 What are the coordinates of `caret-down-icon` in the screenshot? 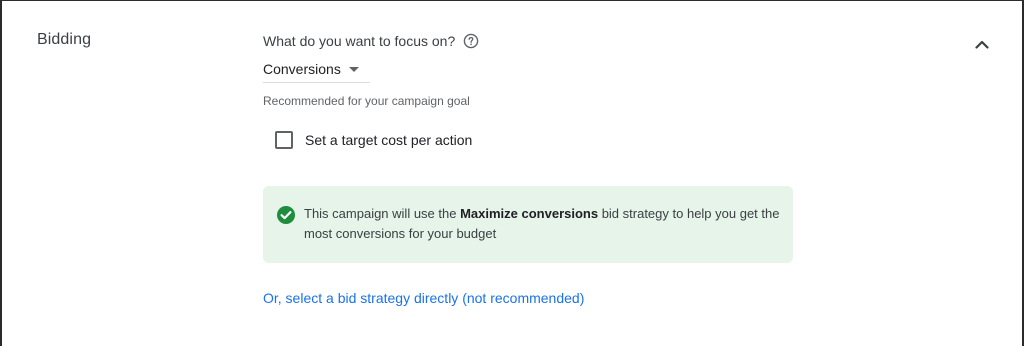 It's located at (353, 69).